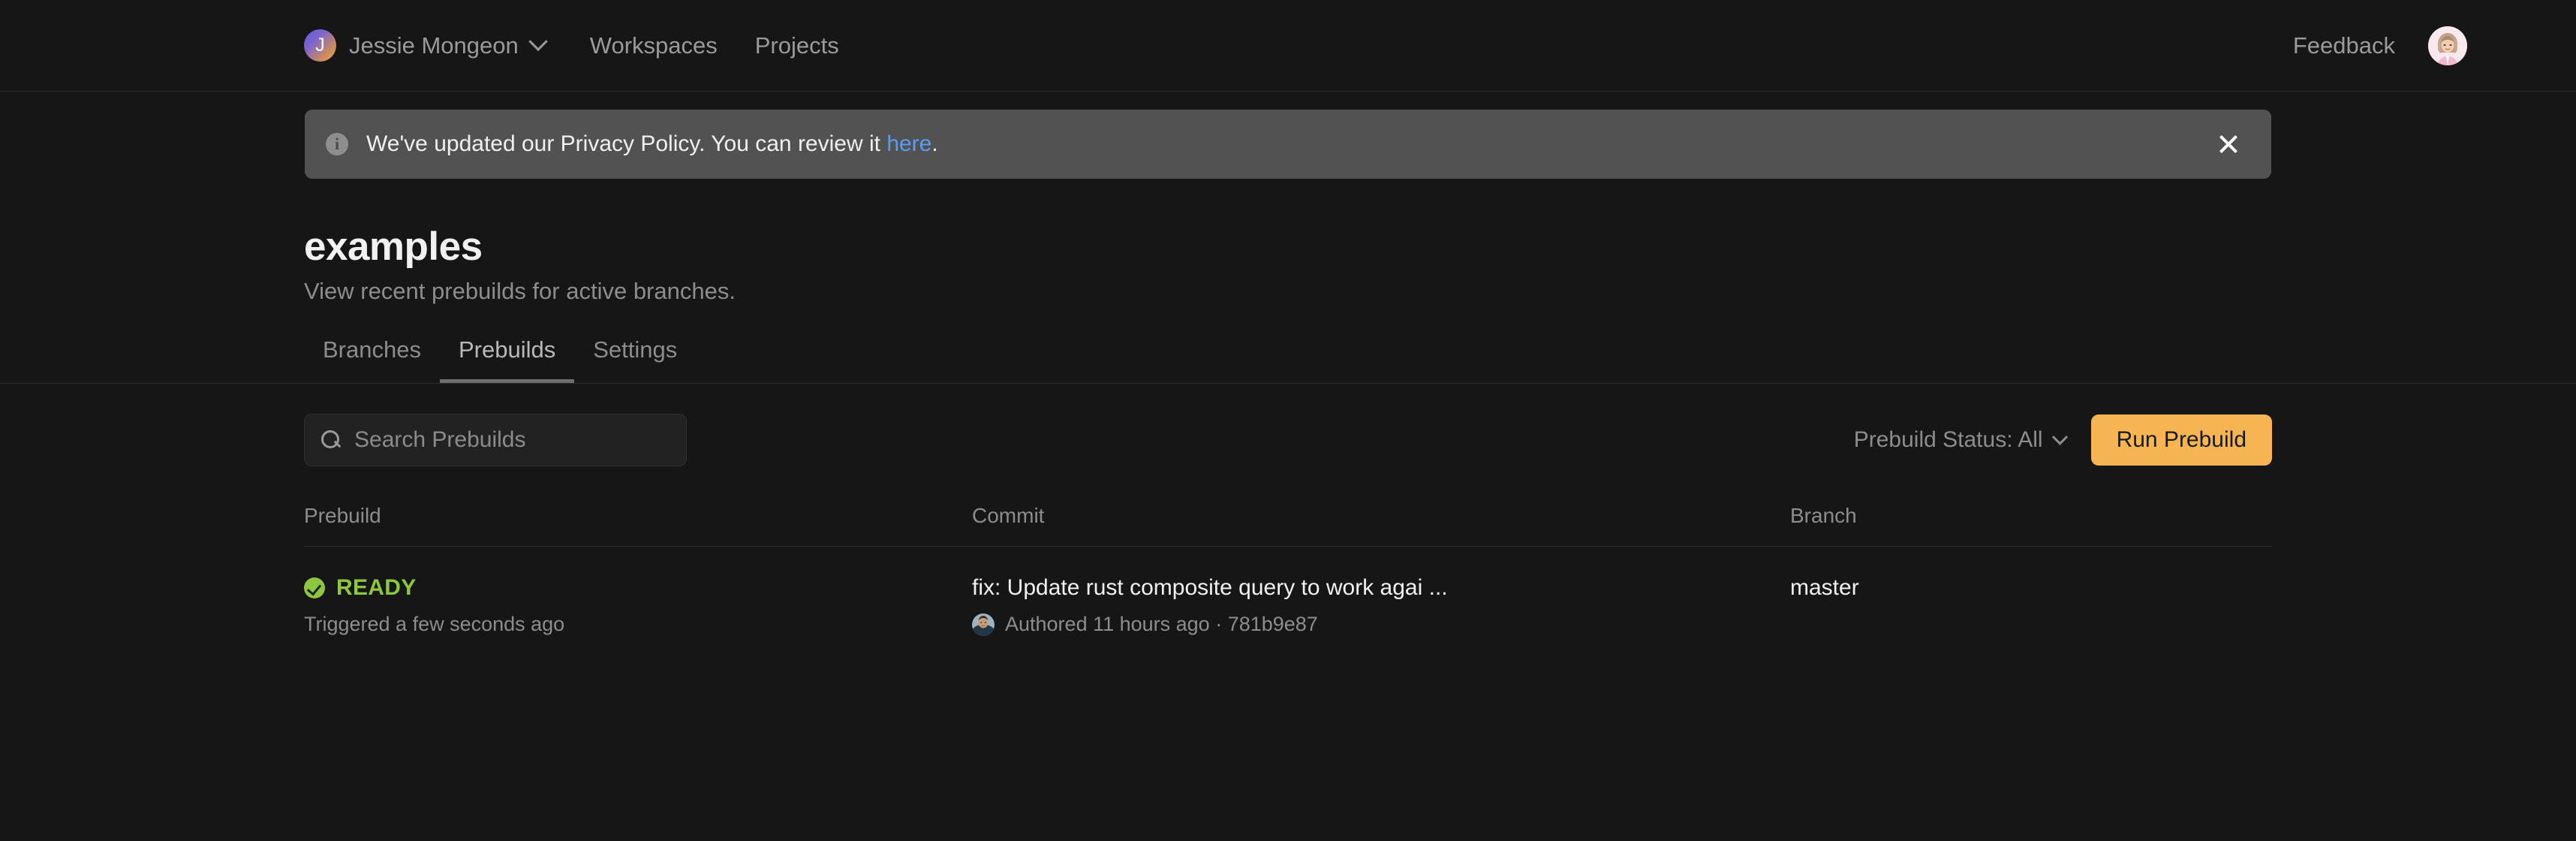 This screenshot has height=841, width=2576. I want to click on search-input, so click(512, 441).